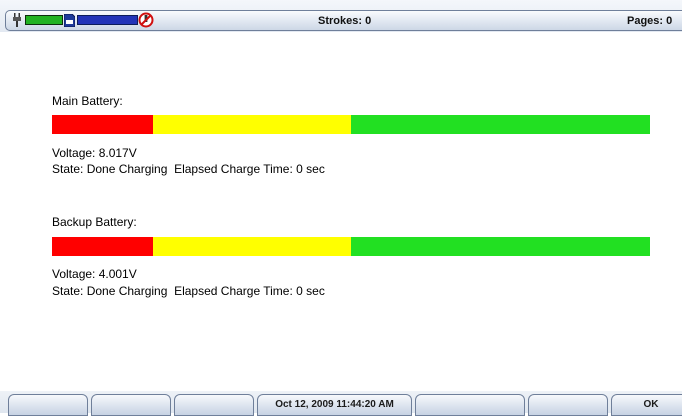  Describe the element at coordinates (94, 222) in the screenshot. I see `backup-battery-title: Backup Battery:` at that location.